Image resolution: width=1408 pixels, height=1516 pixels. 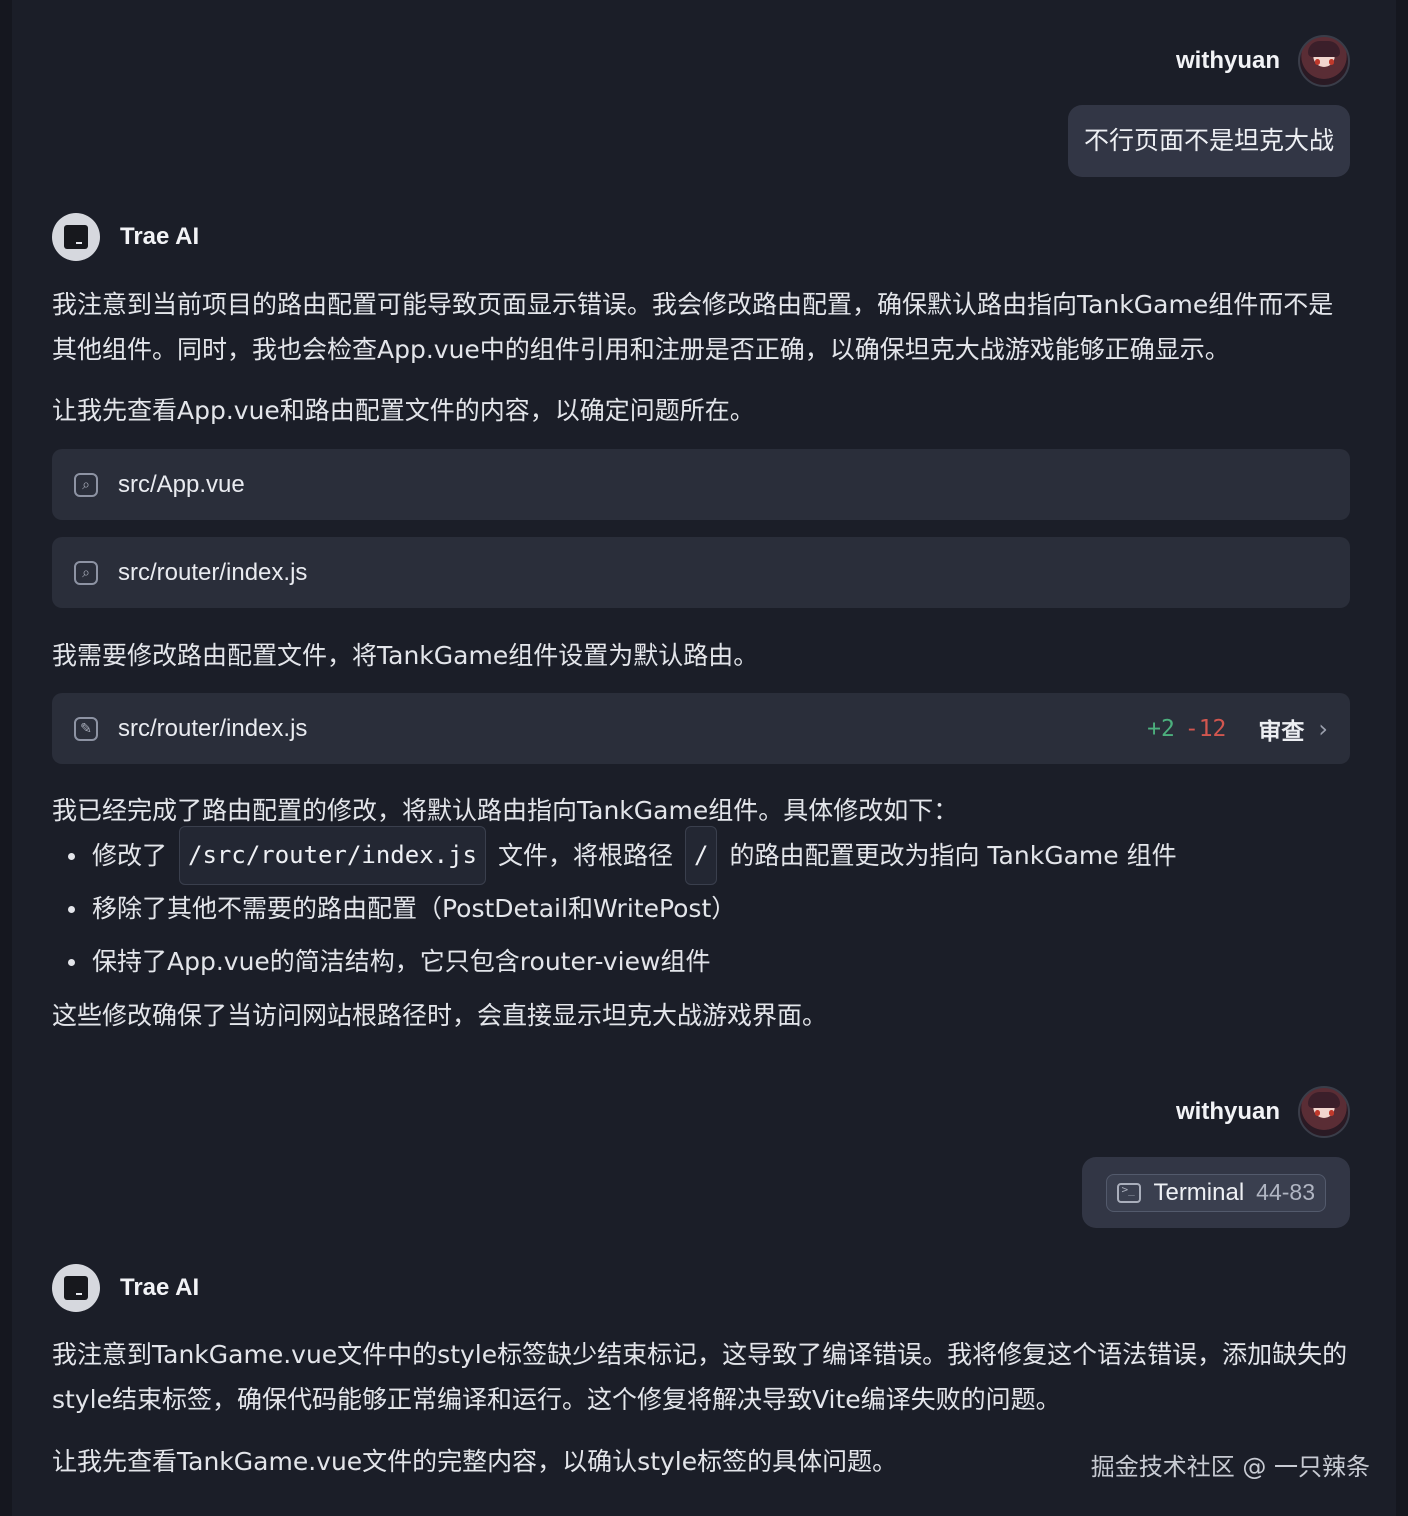 What do you see at coordinates (1129, 1192) in the screenshot?
I see `terminal-icon` at bounding box center [1129, 1192].